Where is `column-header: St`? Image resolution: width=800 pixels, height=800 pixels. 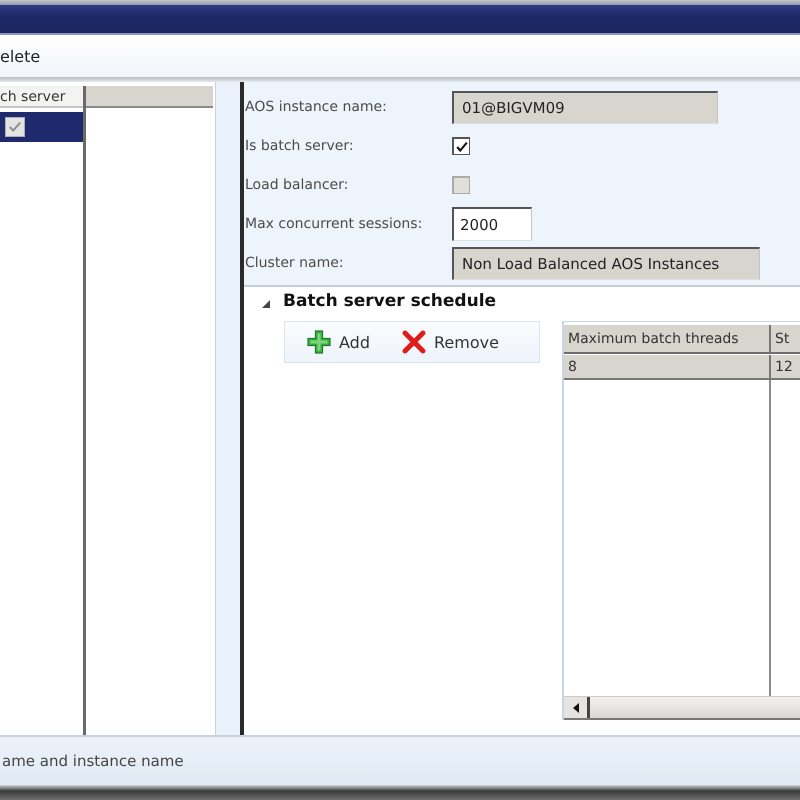
column-header: St is located at coordinates (782, 339).